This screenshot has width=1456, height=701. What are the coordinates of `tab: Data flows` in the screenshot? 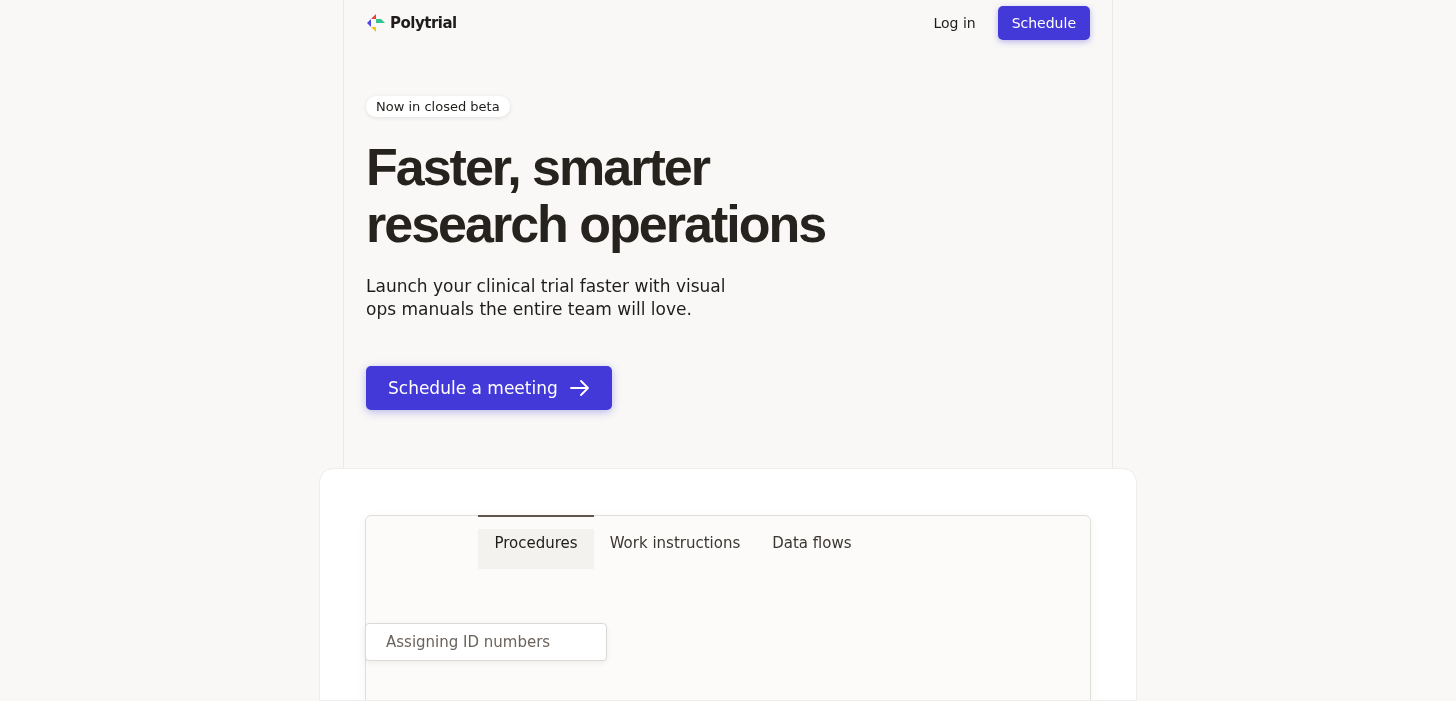 It's located at (812, 542).